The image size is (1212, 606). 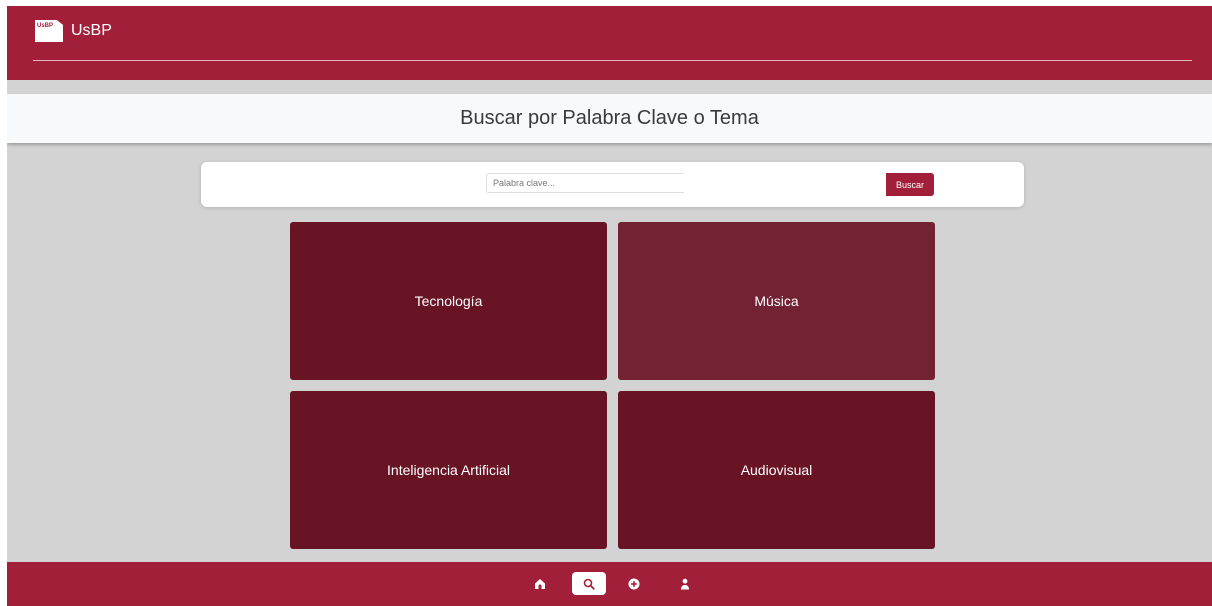 I want to click on topic-card-musica: Música, so click(x=776, y=301).